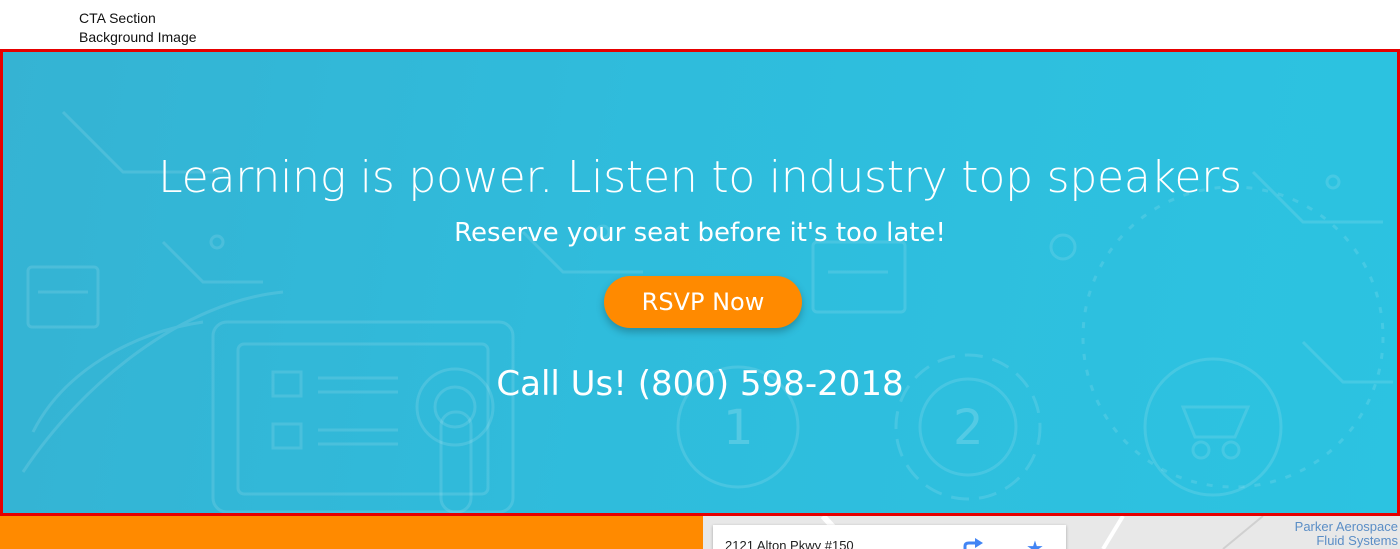 Image resolution: width=1400 pixels, height=549 pixels. Describe the element at coordinates (968, 428) in the screenshot. I see `svg-text: 2` at that location.